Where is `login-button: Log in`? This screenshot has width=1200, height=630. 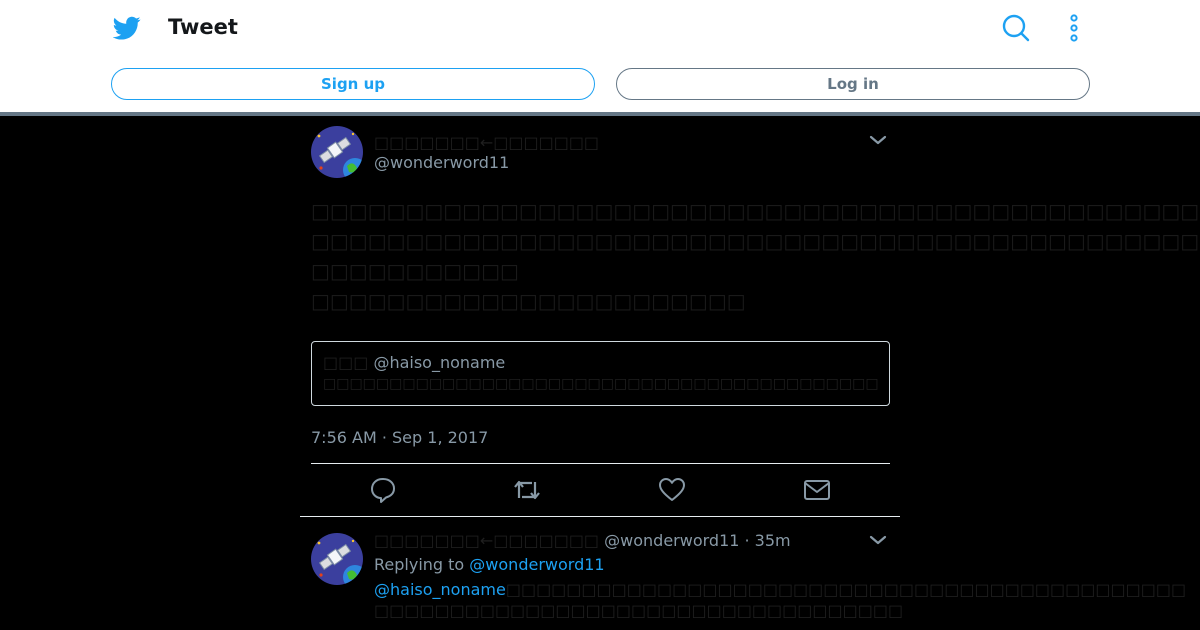 login-button: Log in is located at coordinates (853, 84).